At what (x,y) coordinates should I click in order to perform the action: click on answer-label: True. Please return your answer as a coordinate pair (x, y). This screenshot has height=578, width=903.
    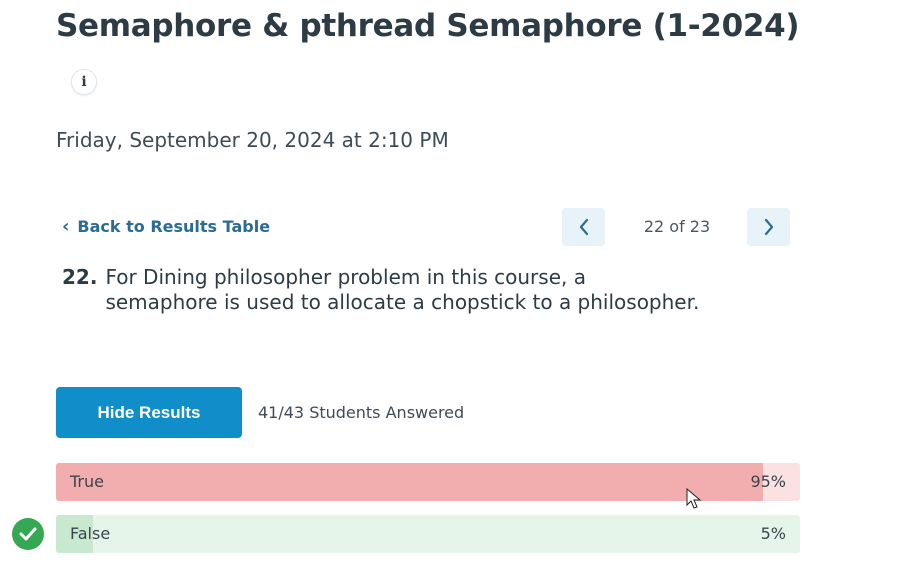
    Looking at the image, I should click on (87, 481).